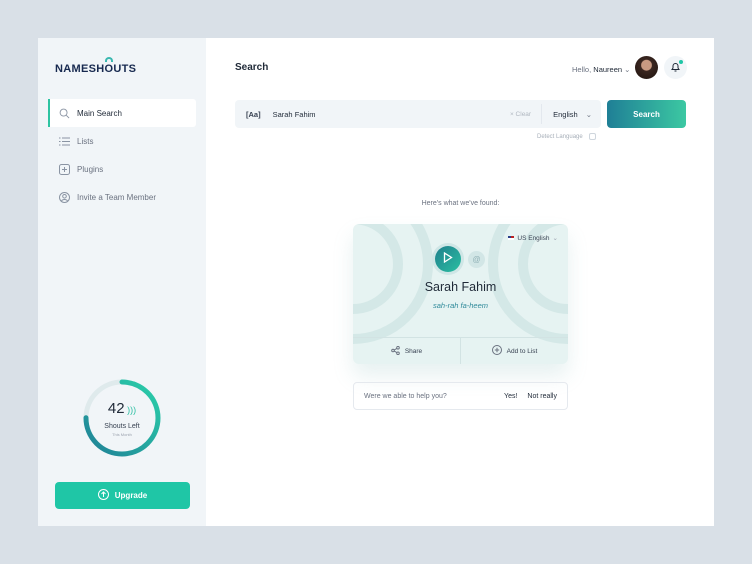 Image resolution: width=752 pixels, height=564 pixels. What do you see at coordinates (646, 114) in the screenshot?
I see `search-button: Search` at bounding box center [646, 114].